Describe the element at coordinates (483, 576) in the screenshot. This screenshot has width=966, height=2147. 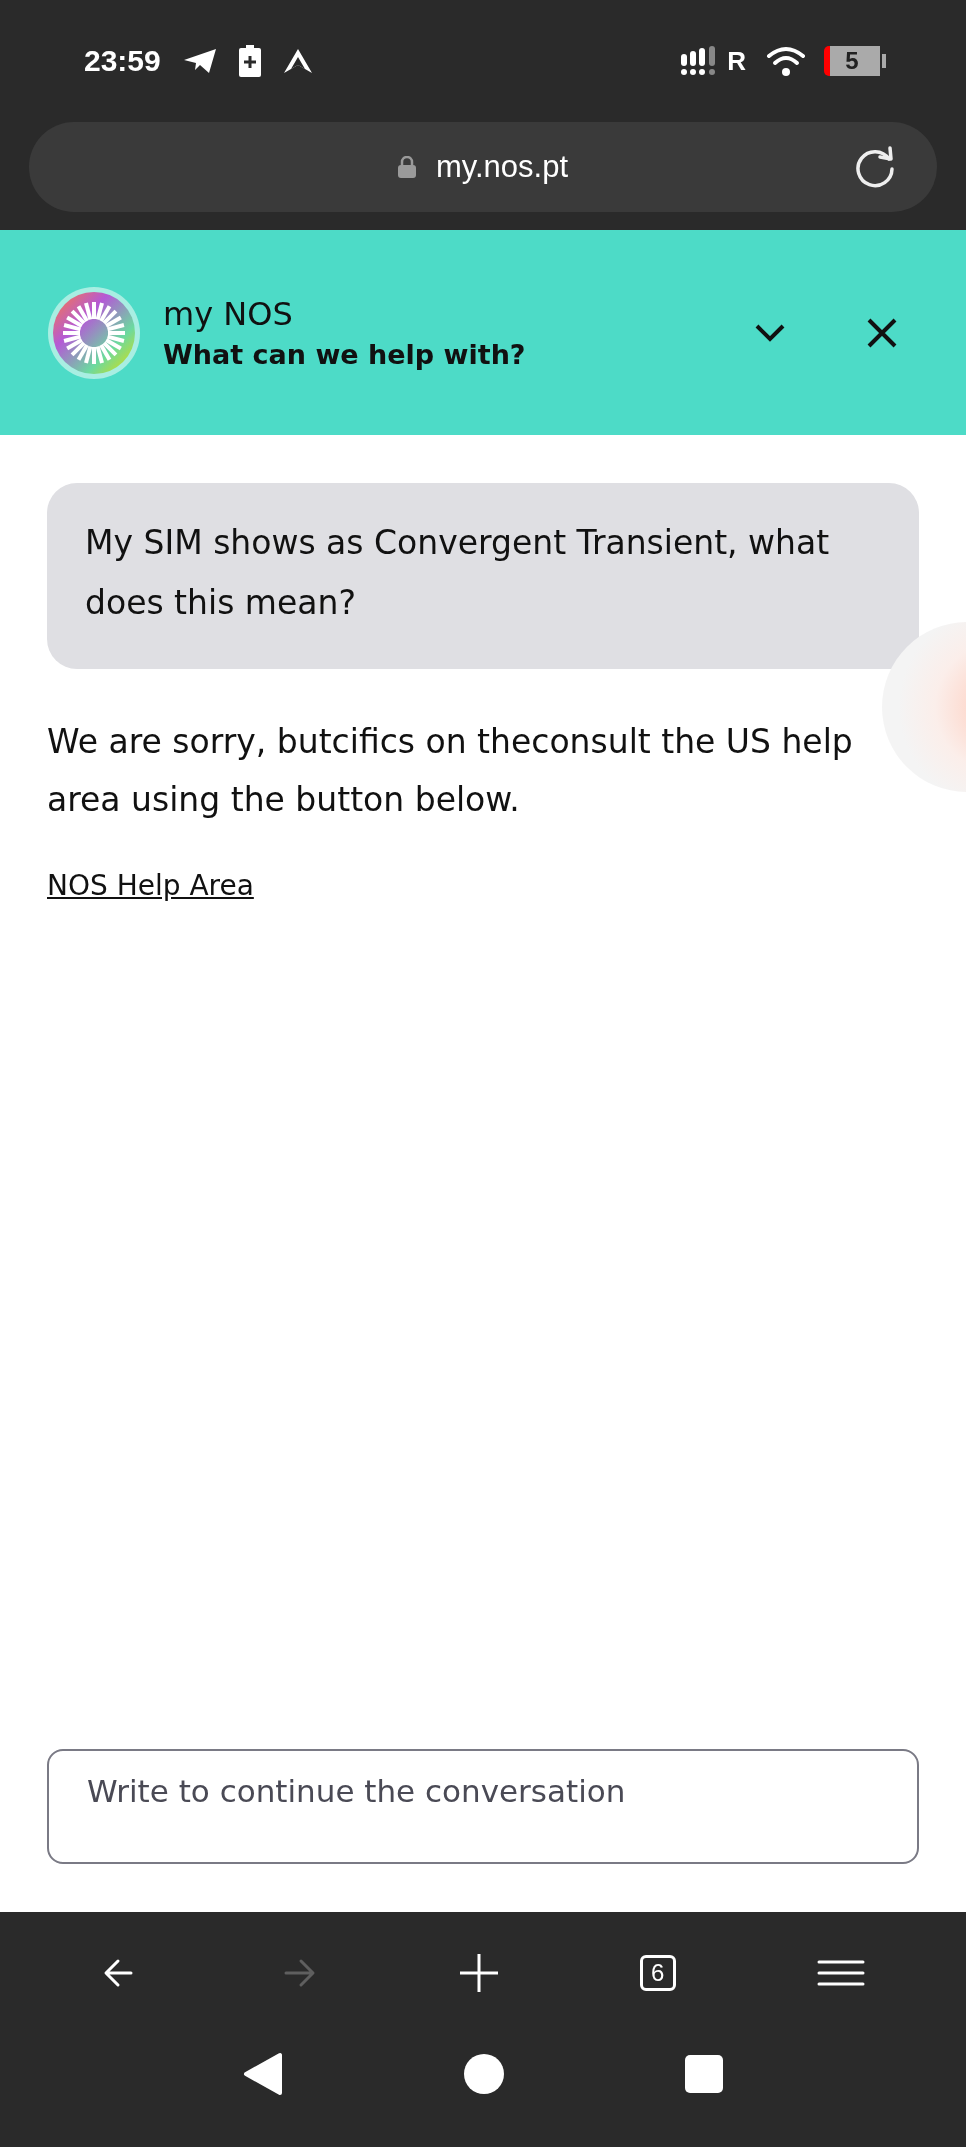
I see `user-message: My SIM shows as Convergent Transient, what does this mean?` at that location.